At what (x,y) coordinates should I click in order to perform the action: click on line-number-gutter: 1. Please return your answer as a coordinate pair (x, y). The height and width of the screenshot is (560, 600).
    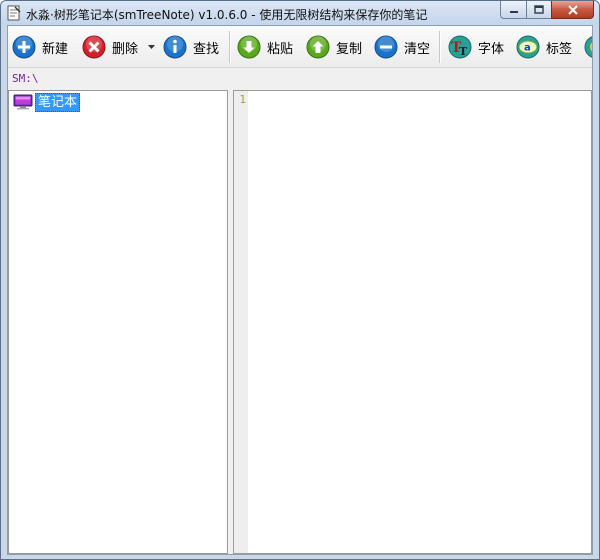
    Looking at the image, I should click on (241, 322).